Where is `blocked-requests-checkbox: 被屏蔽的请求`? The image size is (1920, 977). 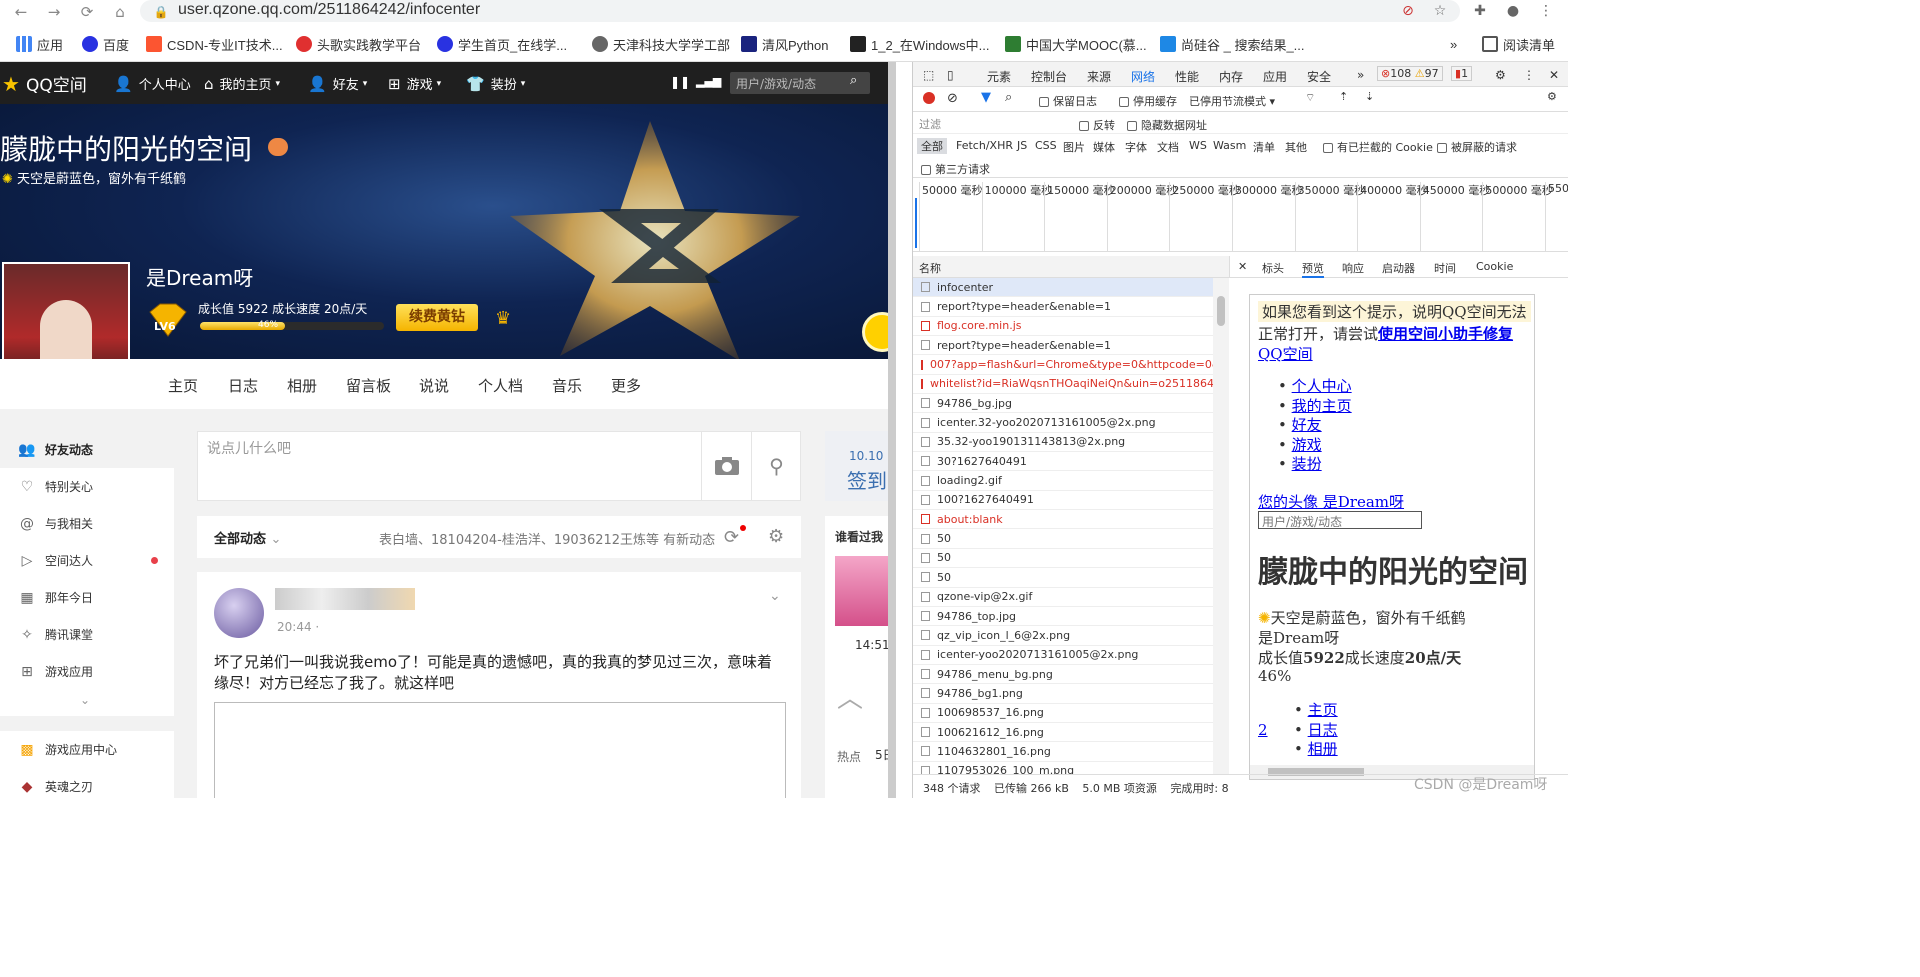
blocked-requests-checkbox: 被屏蔽的请求 is located at coordinates (1477, 147).